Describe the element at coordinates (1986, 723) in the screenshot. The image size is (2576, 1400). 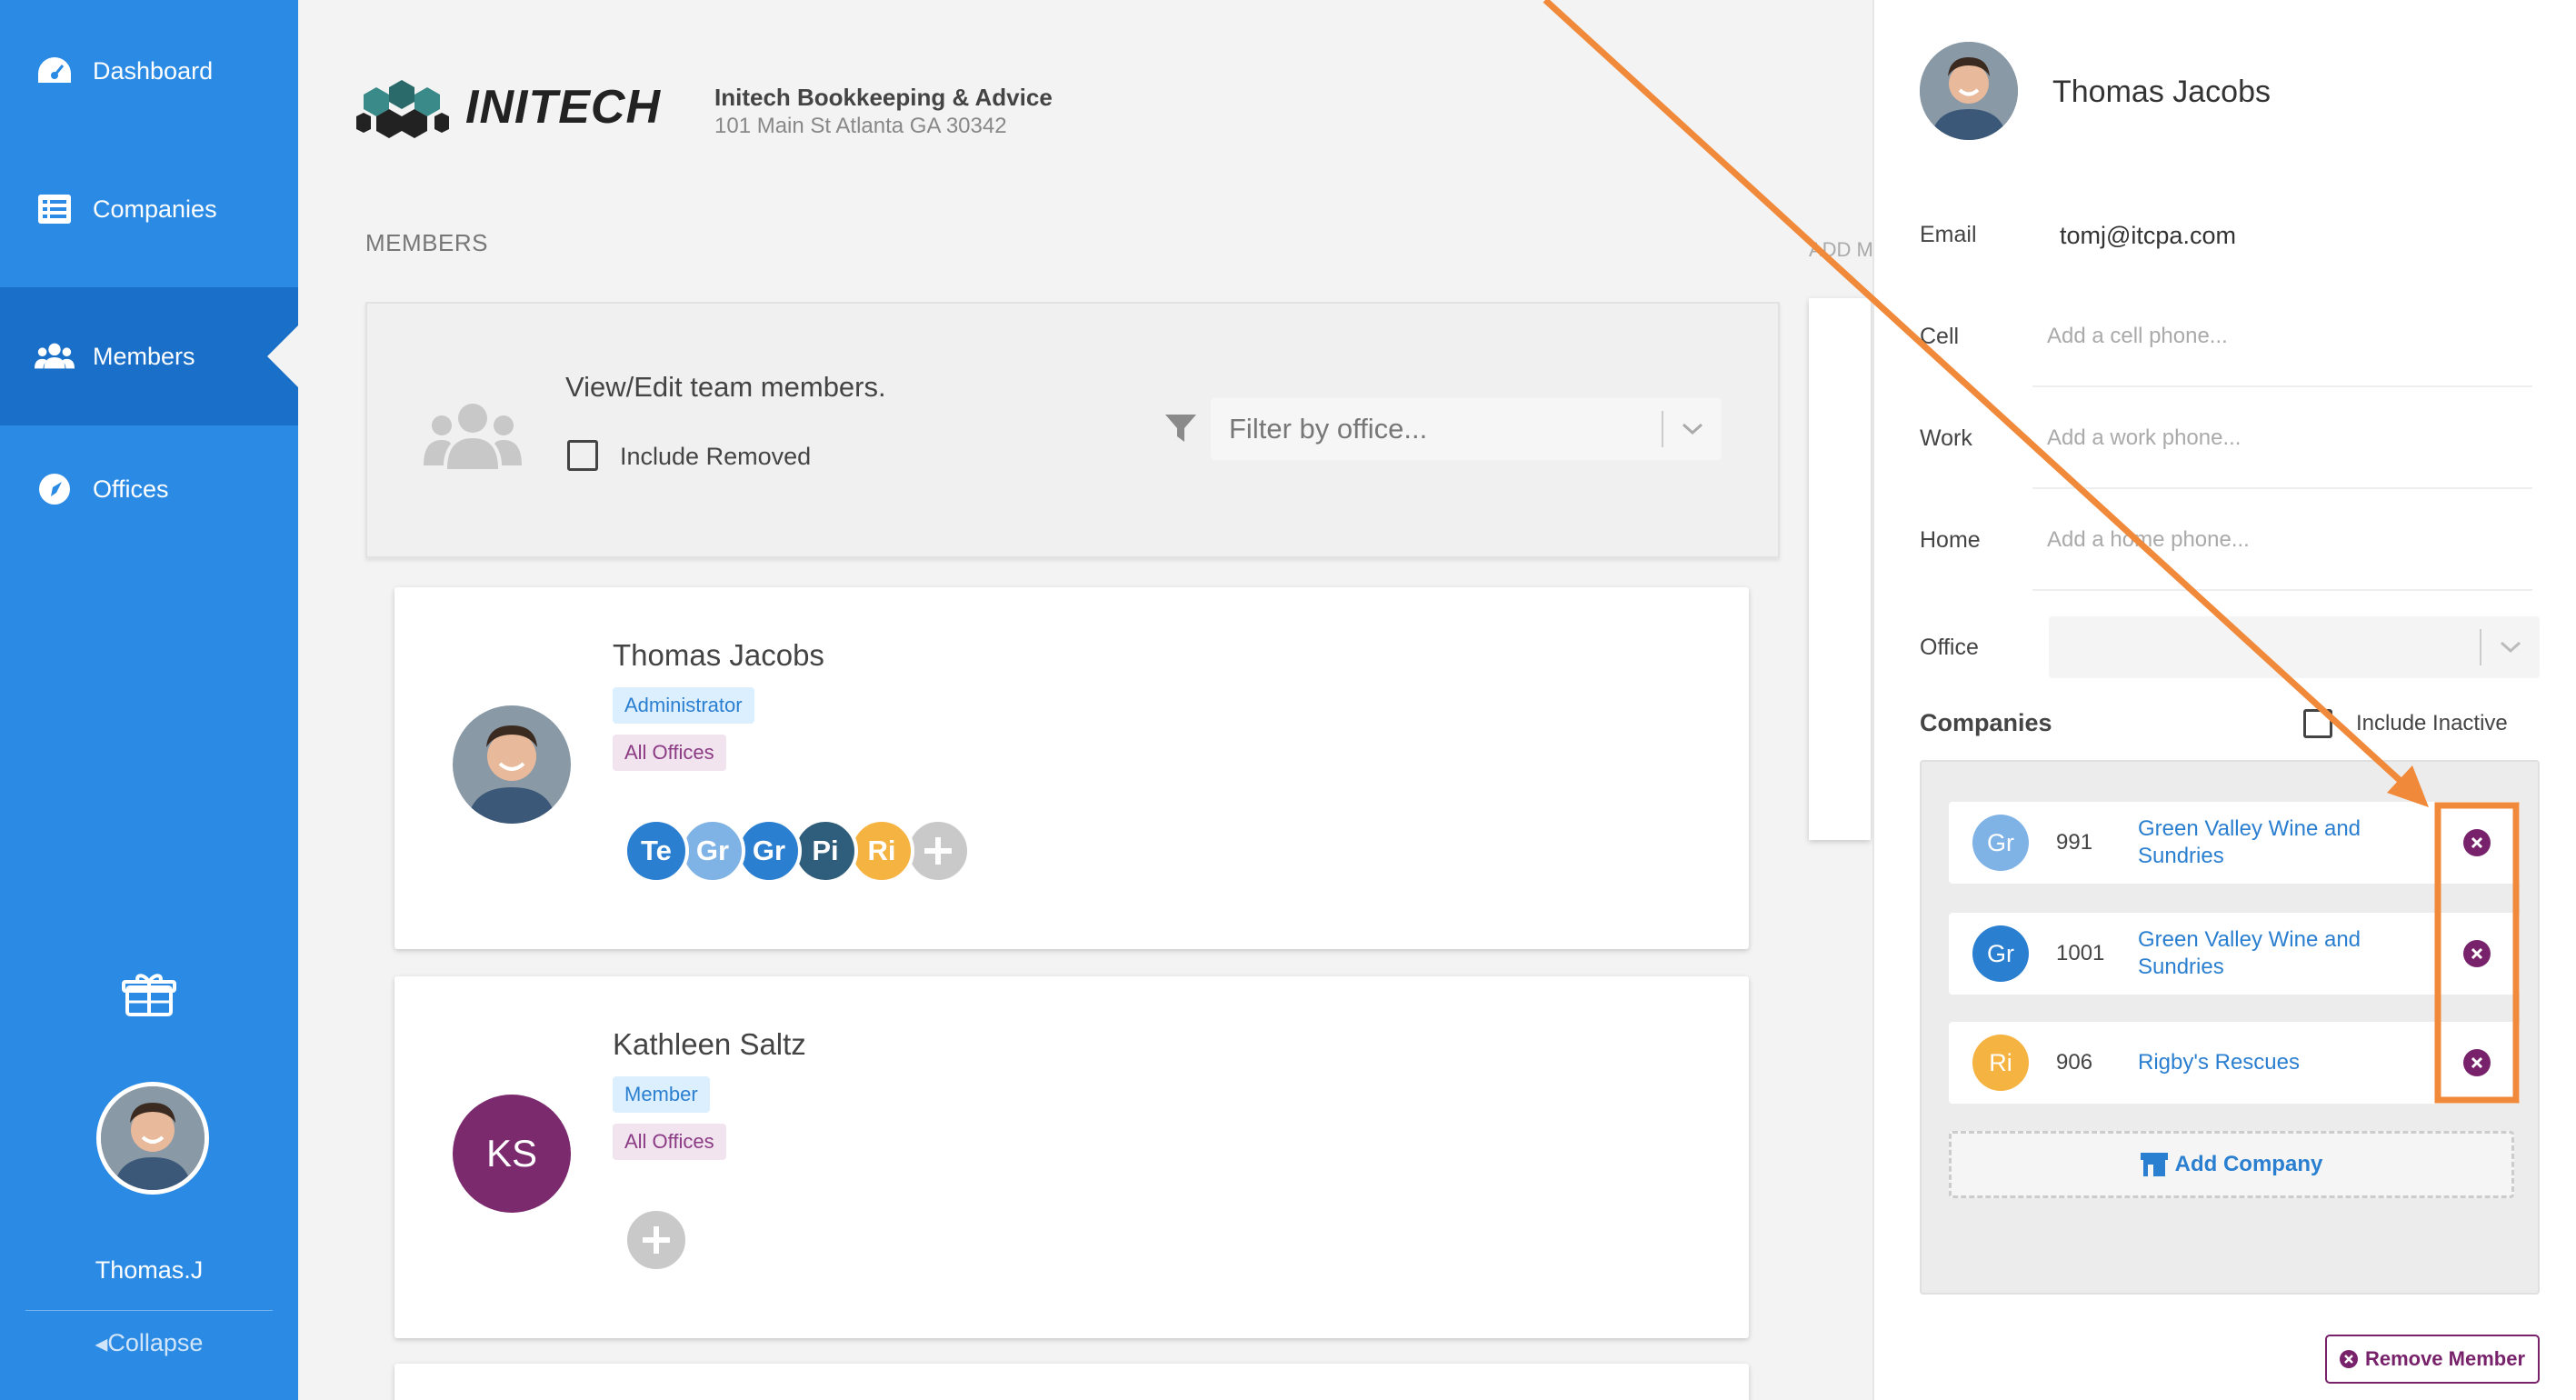
I see `companies-title: Companies` at that location.